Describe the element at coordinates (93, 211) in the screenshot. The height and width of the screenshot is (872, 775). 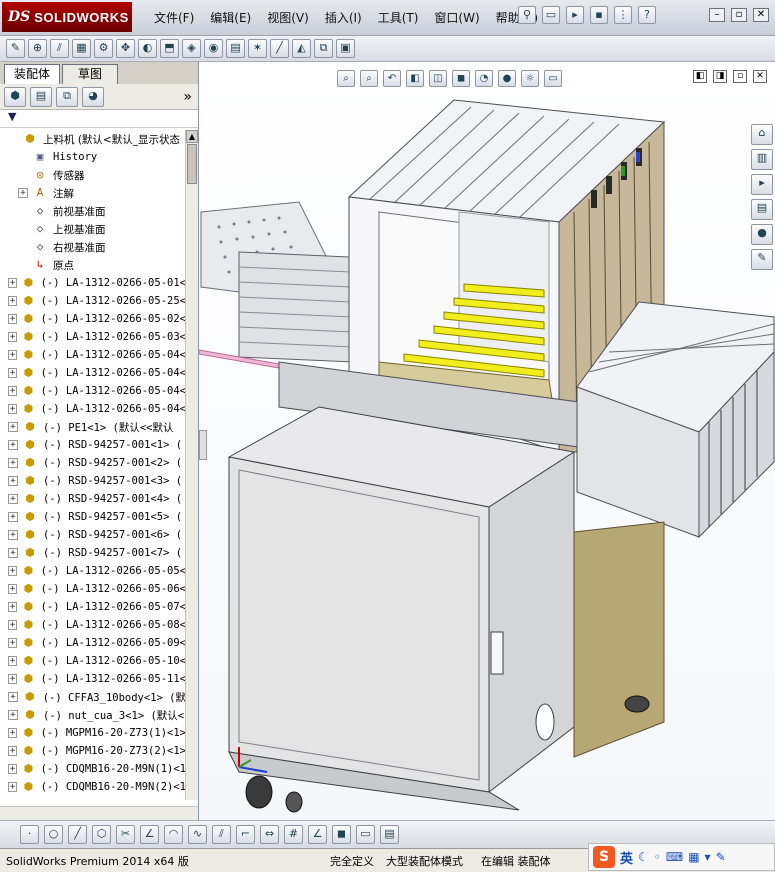
I see `tree-row: ◇ 前视基准面` at that location.